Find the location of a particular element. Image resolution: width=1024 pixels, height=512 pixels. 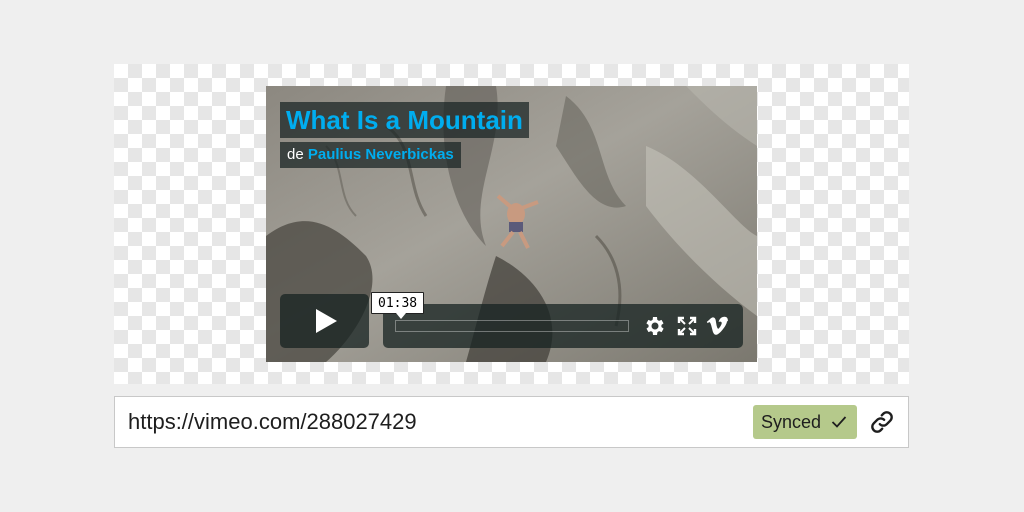

vimeo-logo-icon is located at coordinates (717, 326).